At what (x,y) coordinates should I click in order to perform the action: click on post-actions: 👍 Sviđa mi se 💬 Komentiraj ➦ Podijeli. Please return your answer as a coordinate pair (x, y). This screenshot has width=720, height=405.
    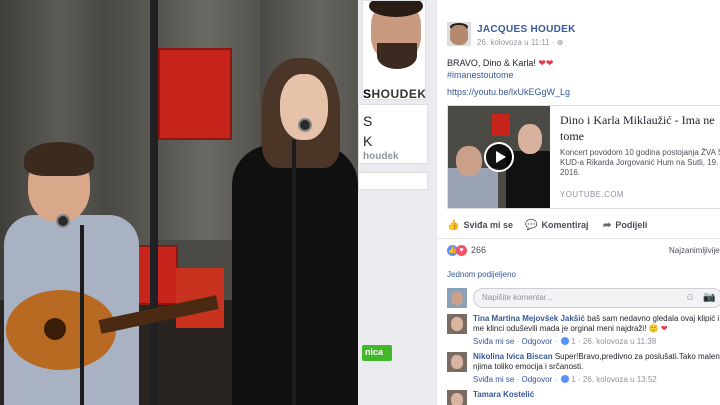
    Looking at the image, I should click on (578, 228).